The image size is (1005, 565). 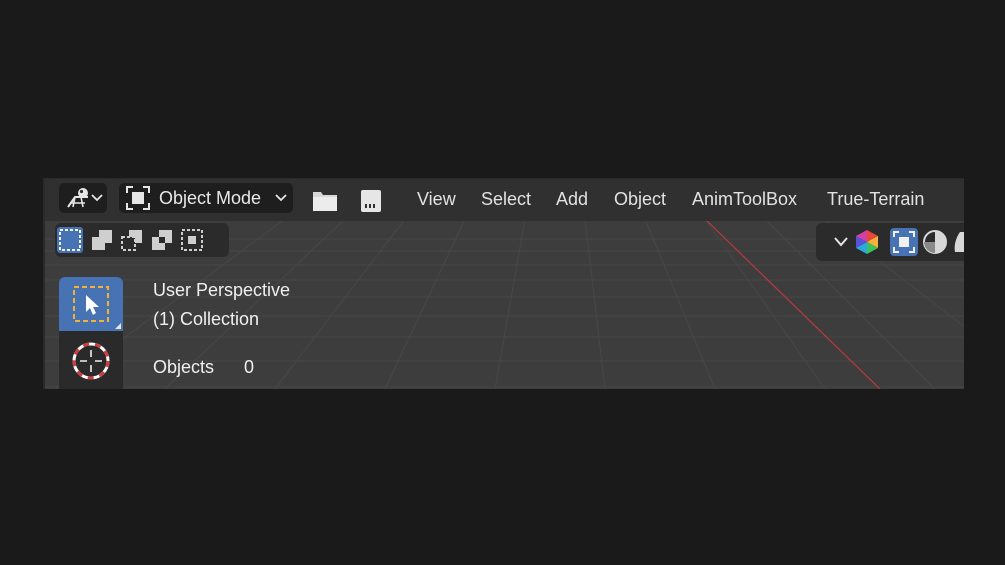 I want to click on cursor-tool-button, so click(x=91, y=361).